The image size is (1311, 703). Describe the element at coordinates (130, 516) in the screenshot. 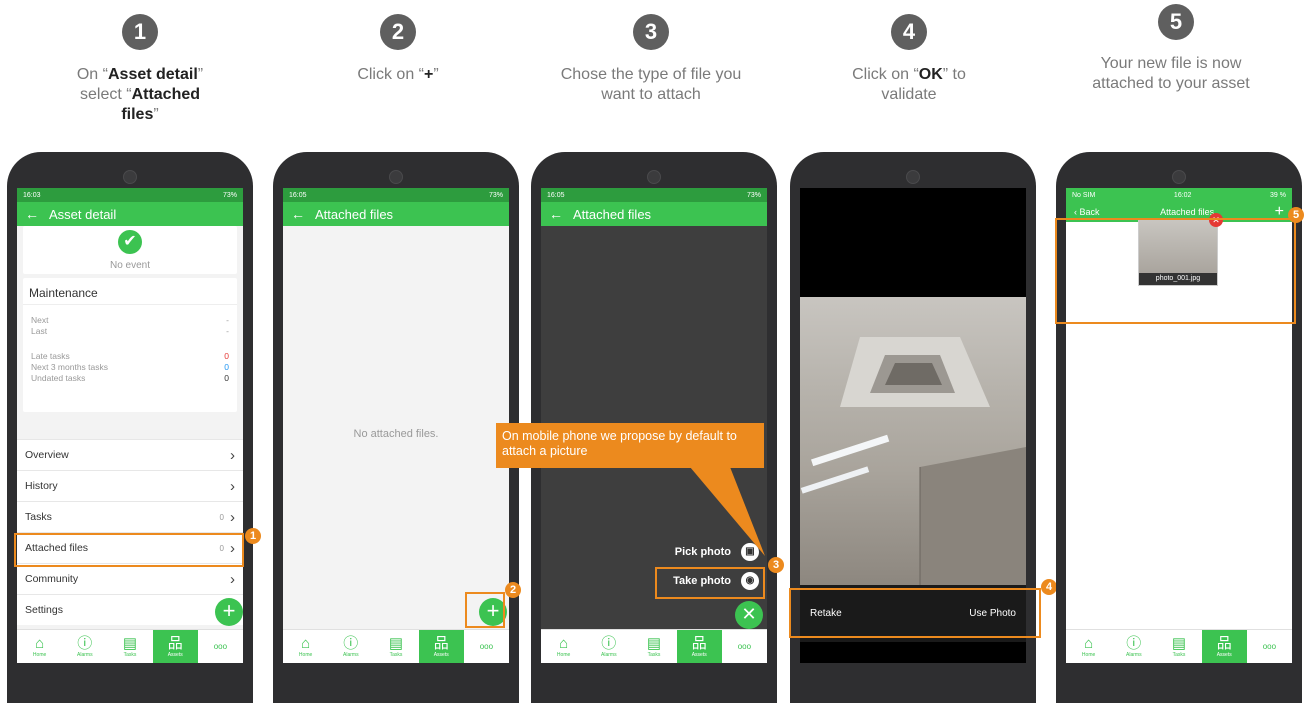

I see `menu-item-tasks: Tasks 0 ›` at that location.